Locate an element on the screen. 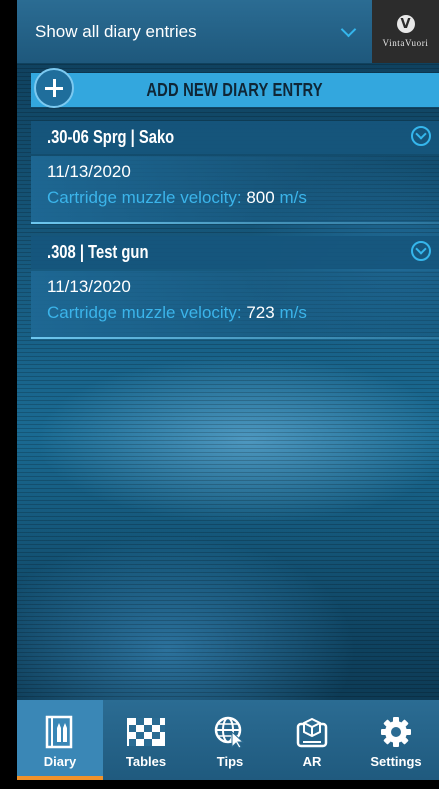 The height and width of the screenshot is (789, 439). nav-tables: Tables is located at coordinates (146, 740).